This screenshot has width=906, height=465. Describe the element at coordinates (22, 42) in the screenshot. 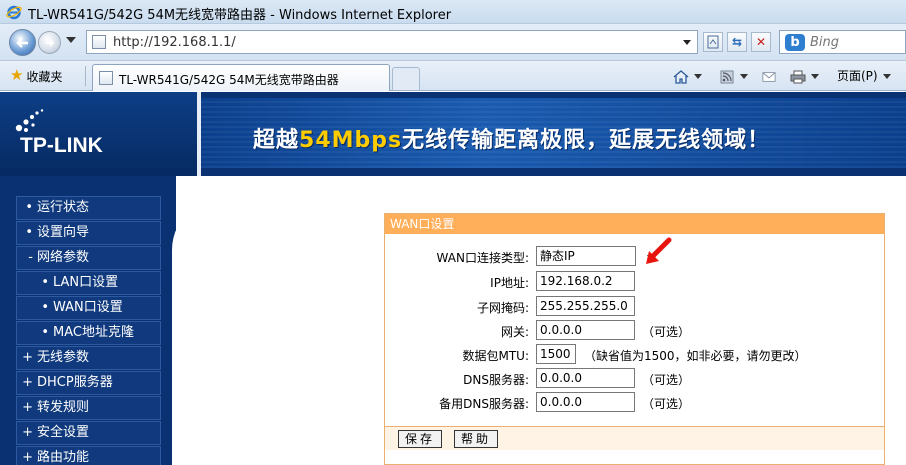

I see `back-button` at that location.